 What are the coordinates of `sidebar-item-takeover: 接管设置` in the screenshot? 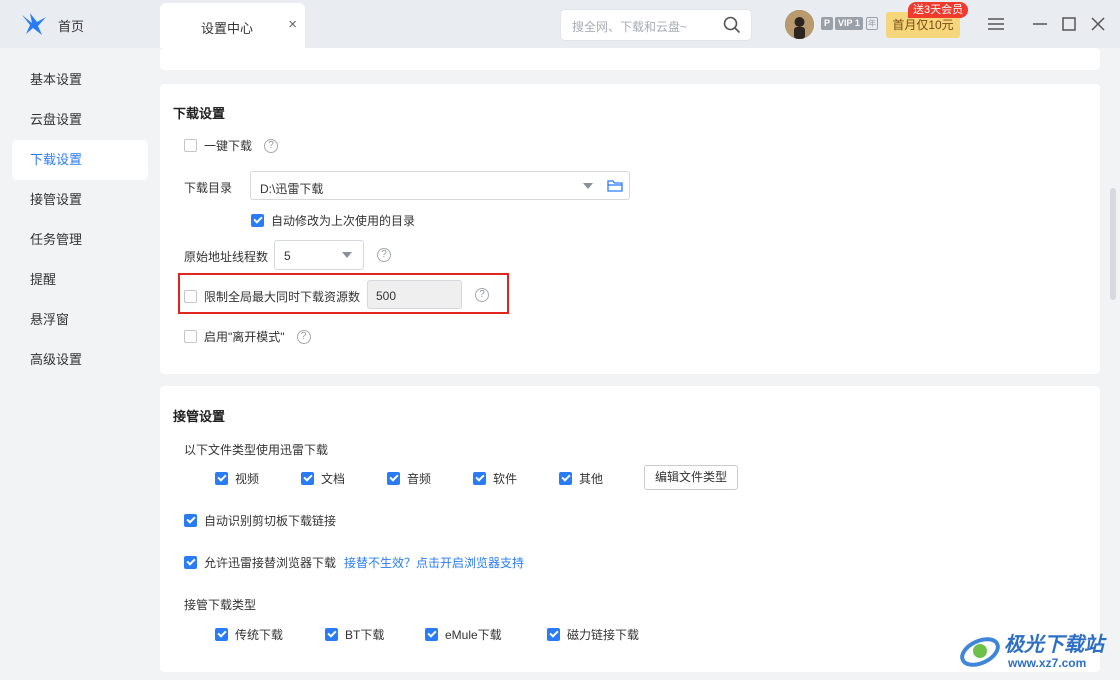 It's located at (80, 200).